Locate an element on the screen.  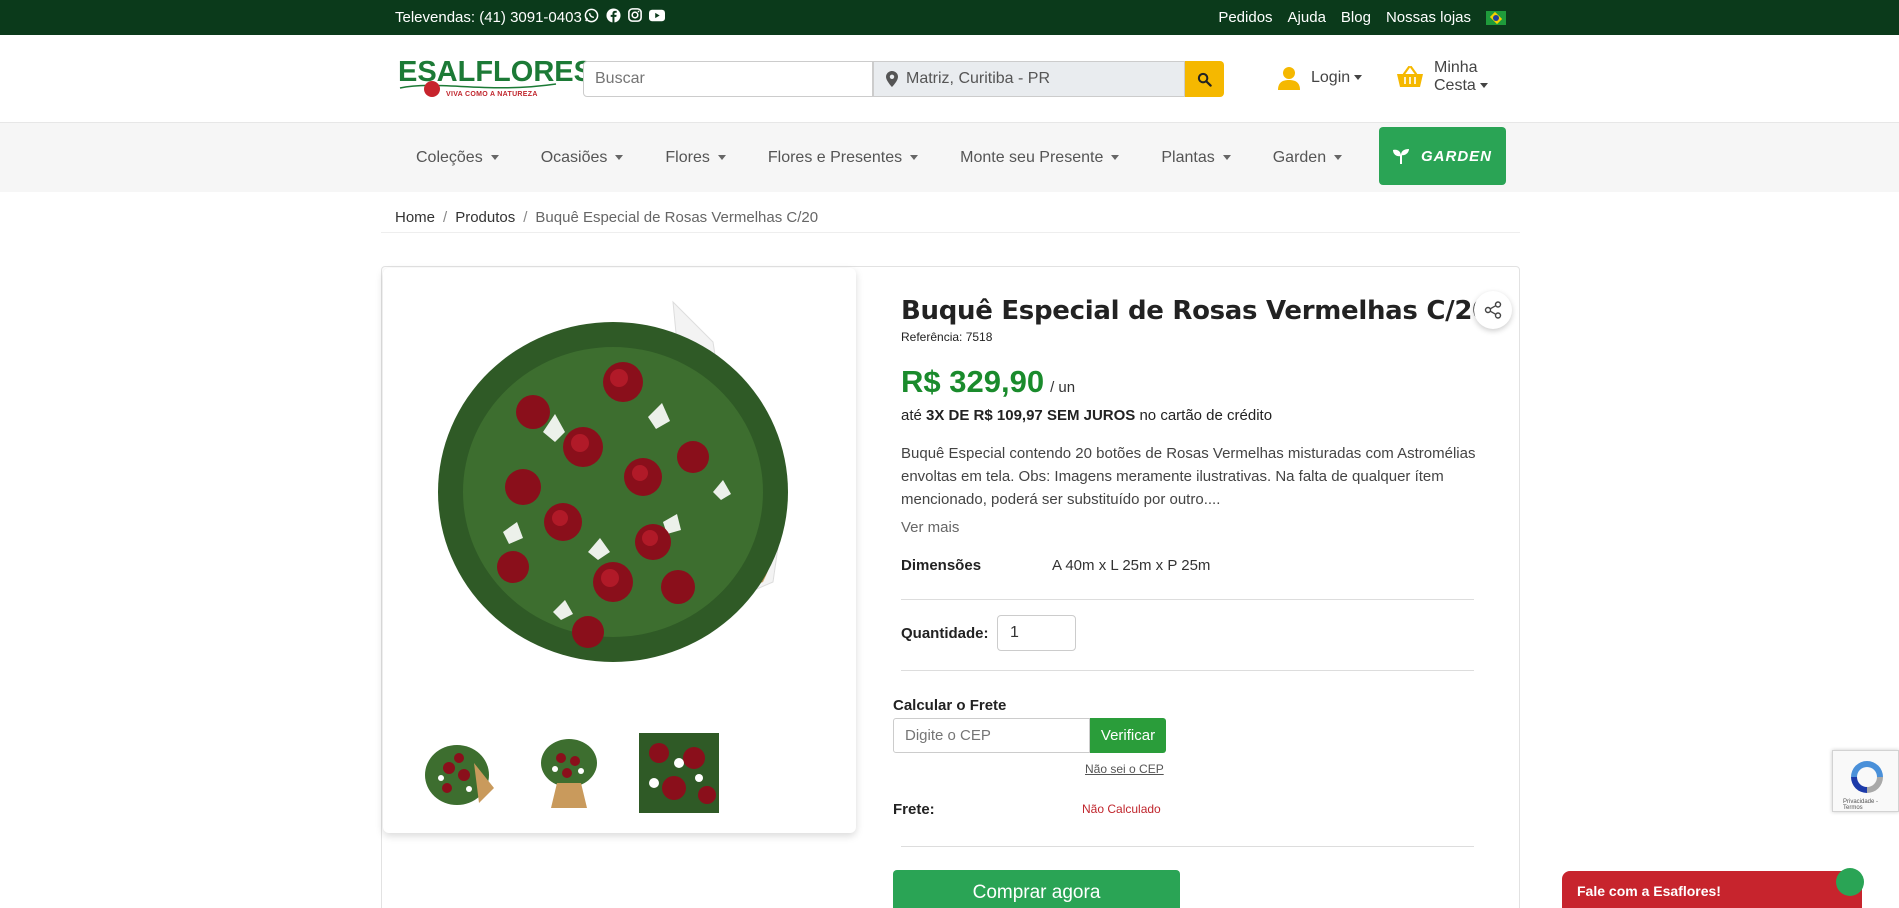
product-price: R$ 329,90 / un is located at coordinates (988, 382).